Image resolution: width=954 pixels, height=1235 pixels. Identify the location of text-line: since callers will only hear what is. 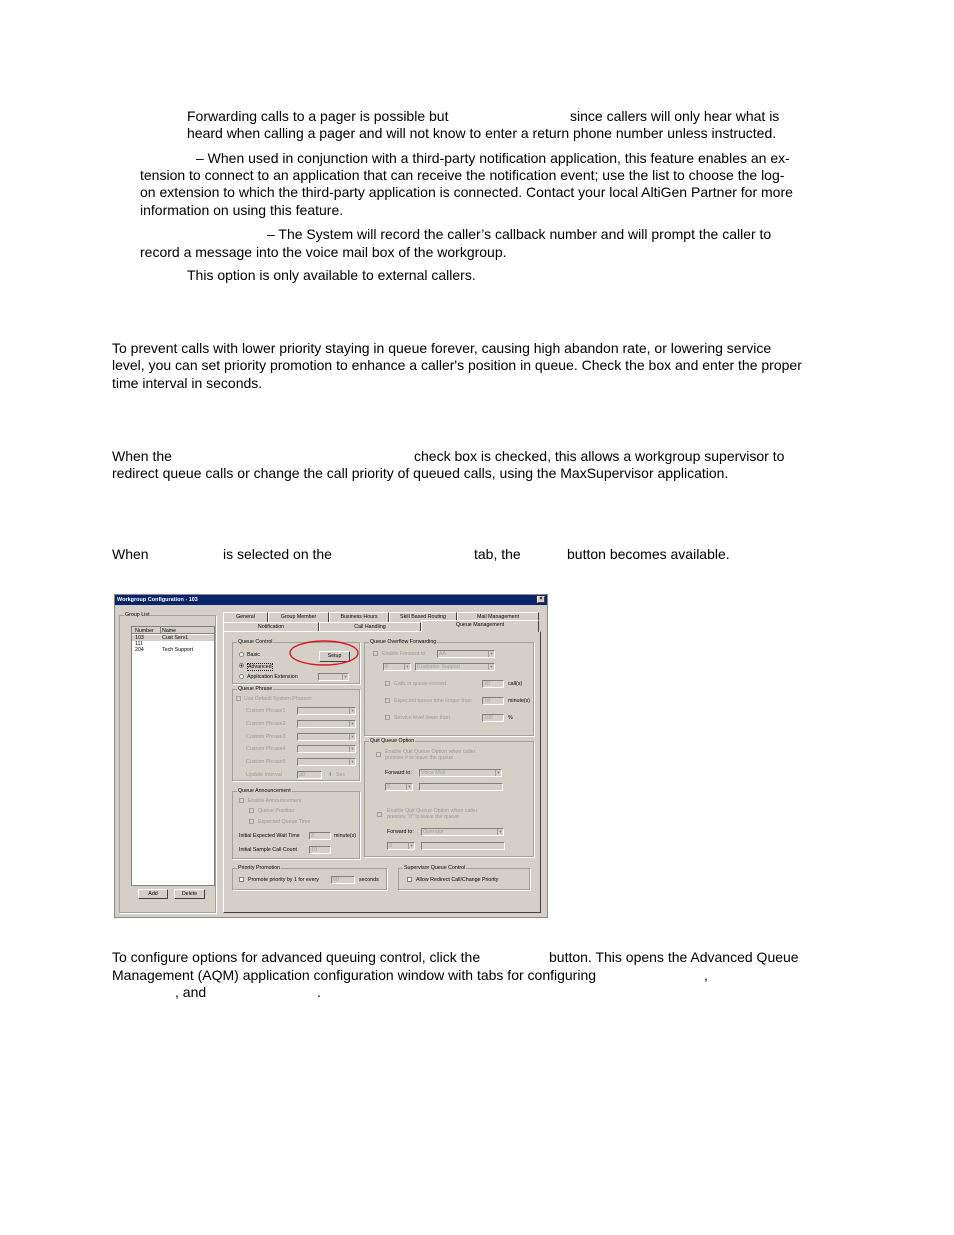
(675, 116).